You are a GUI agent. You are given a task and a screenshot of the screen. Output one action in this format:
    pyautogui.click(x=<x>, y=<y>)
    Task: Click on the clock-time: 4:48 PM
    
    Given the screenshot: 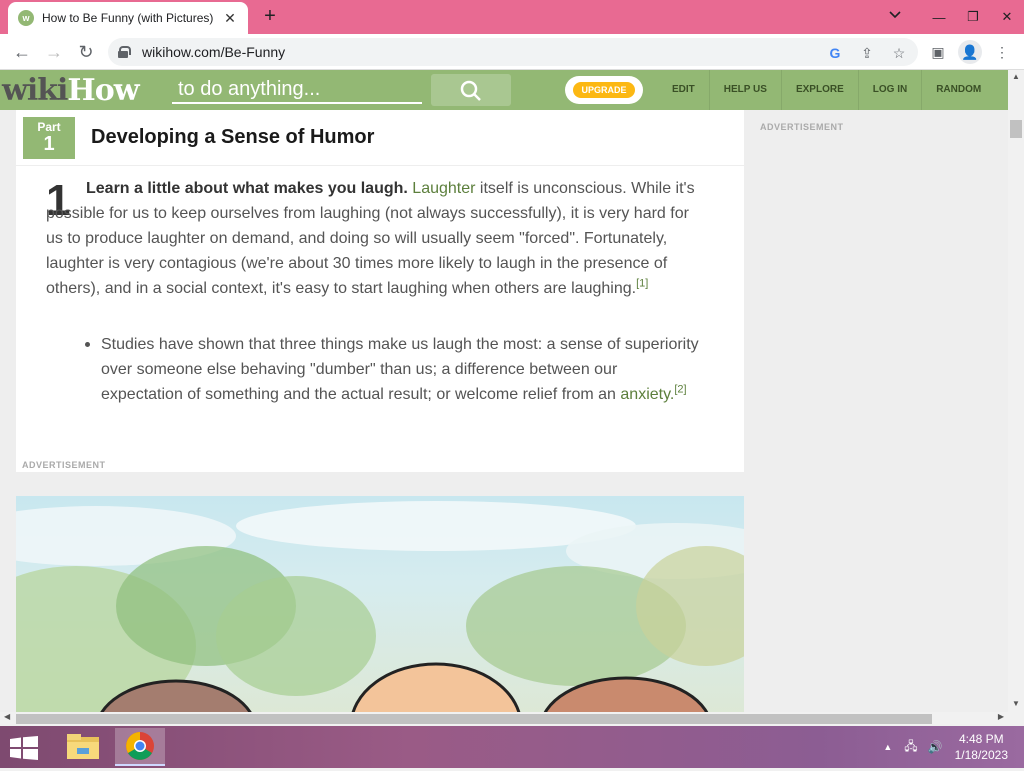 What is the action you would take?
    pyautogui.click(x=981, y=739)
    